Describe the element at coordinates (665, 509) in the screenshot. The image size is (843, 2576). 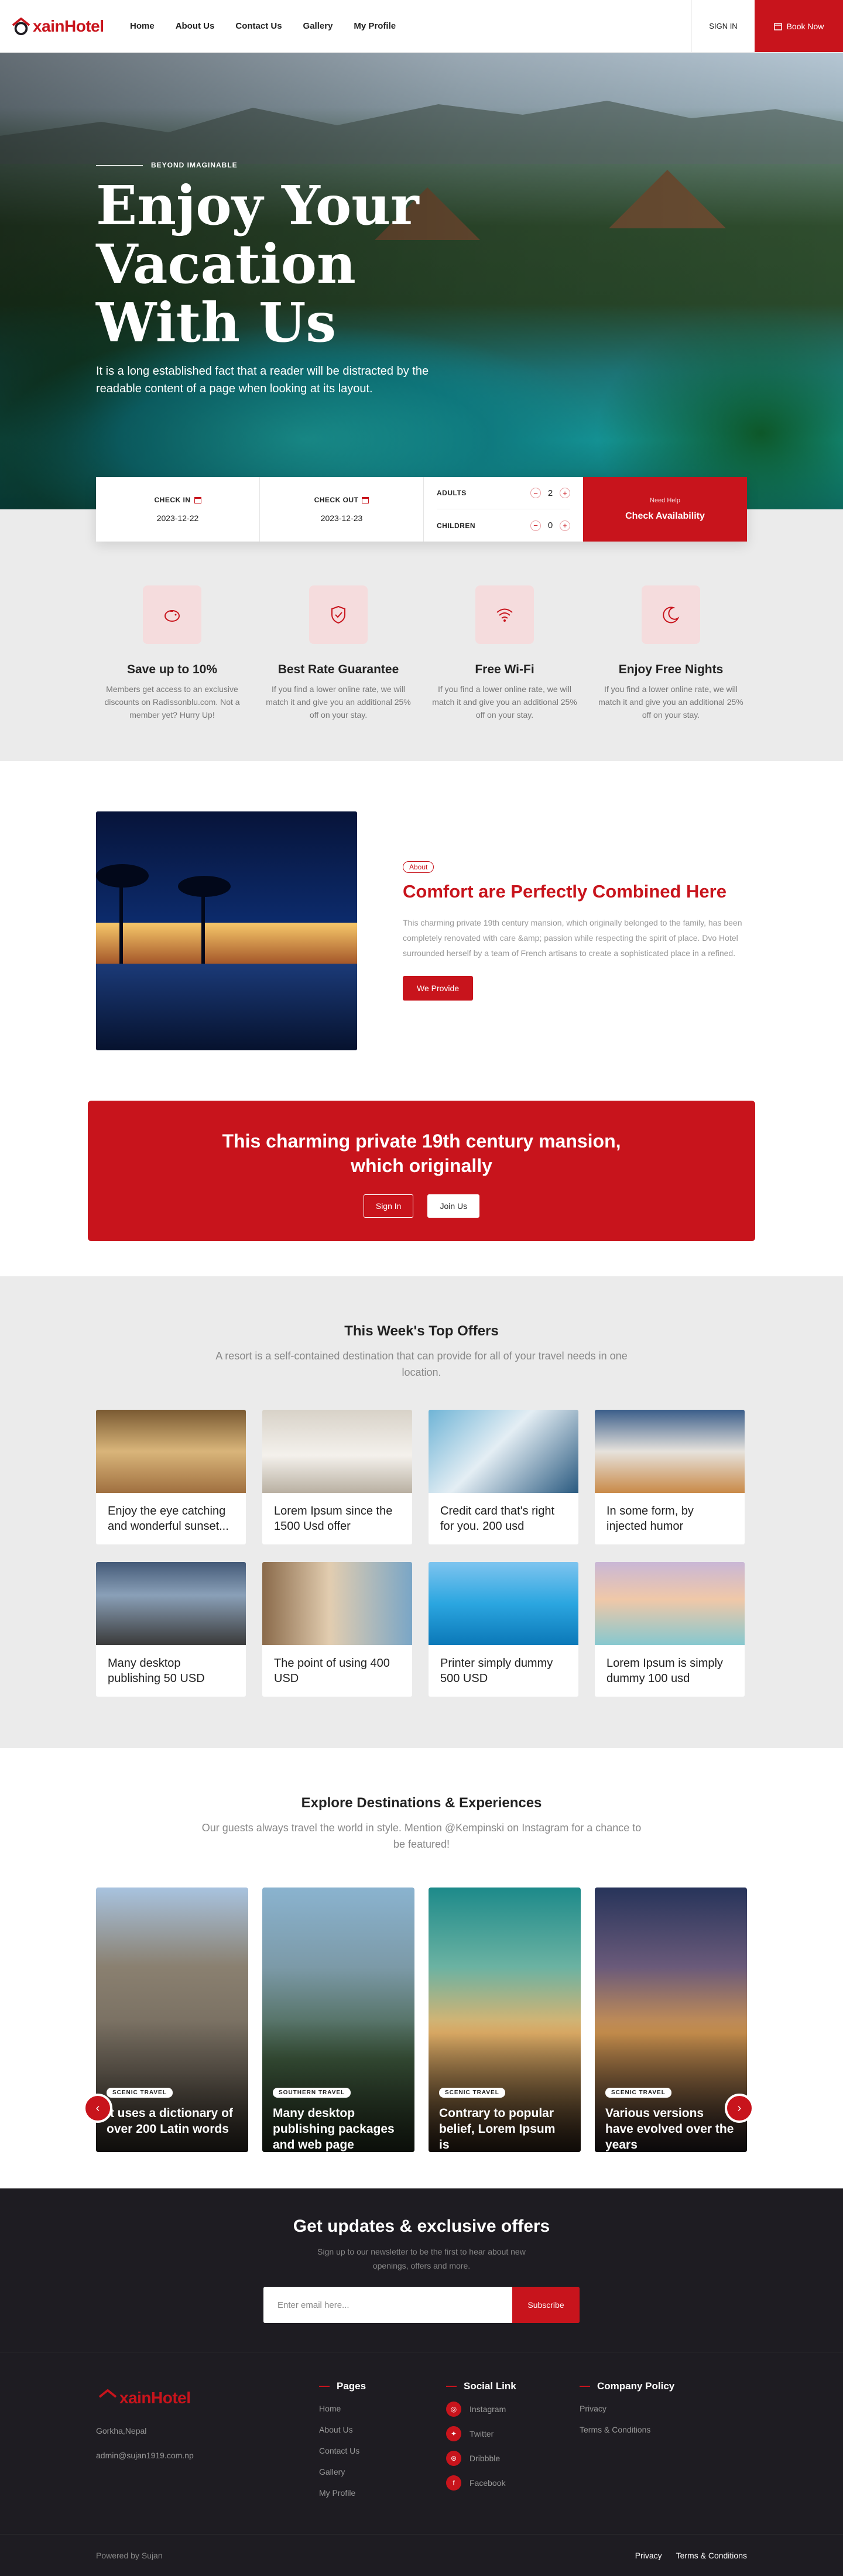
I see `check-availability-button: Need Help Check Availability` at that location.